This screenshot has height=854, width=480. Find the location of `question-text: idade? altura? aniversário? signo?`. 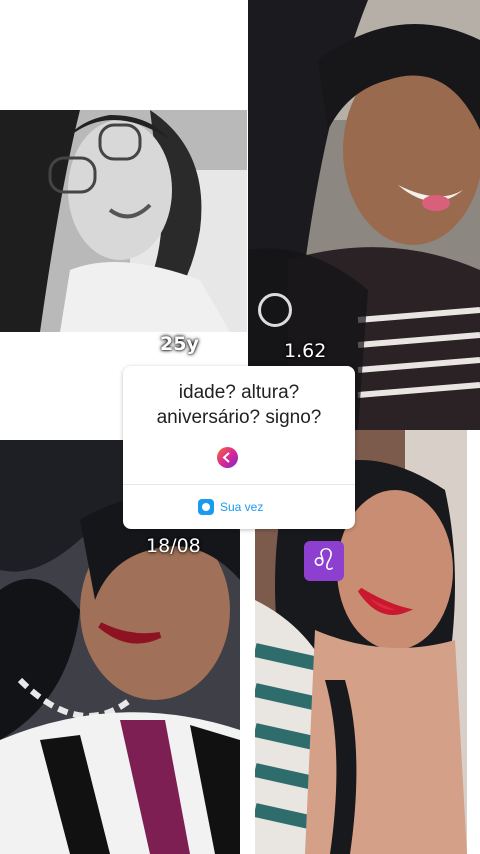

question-text: idade? altura? aniversário? signo? is located at coordinates (239, 405).